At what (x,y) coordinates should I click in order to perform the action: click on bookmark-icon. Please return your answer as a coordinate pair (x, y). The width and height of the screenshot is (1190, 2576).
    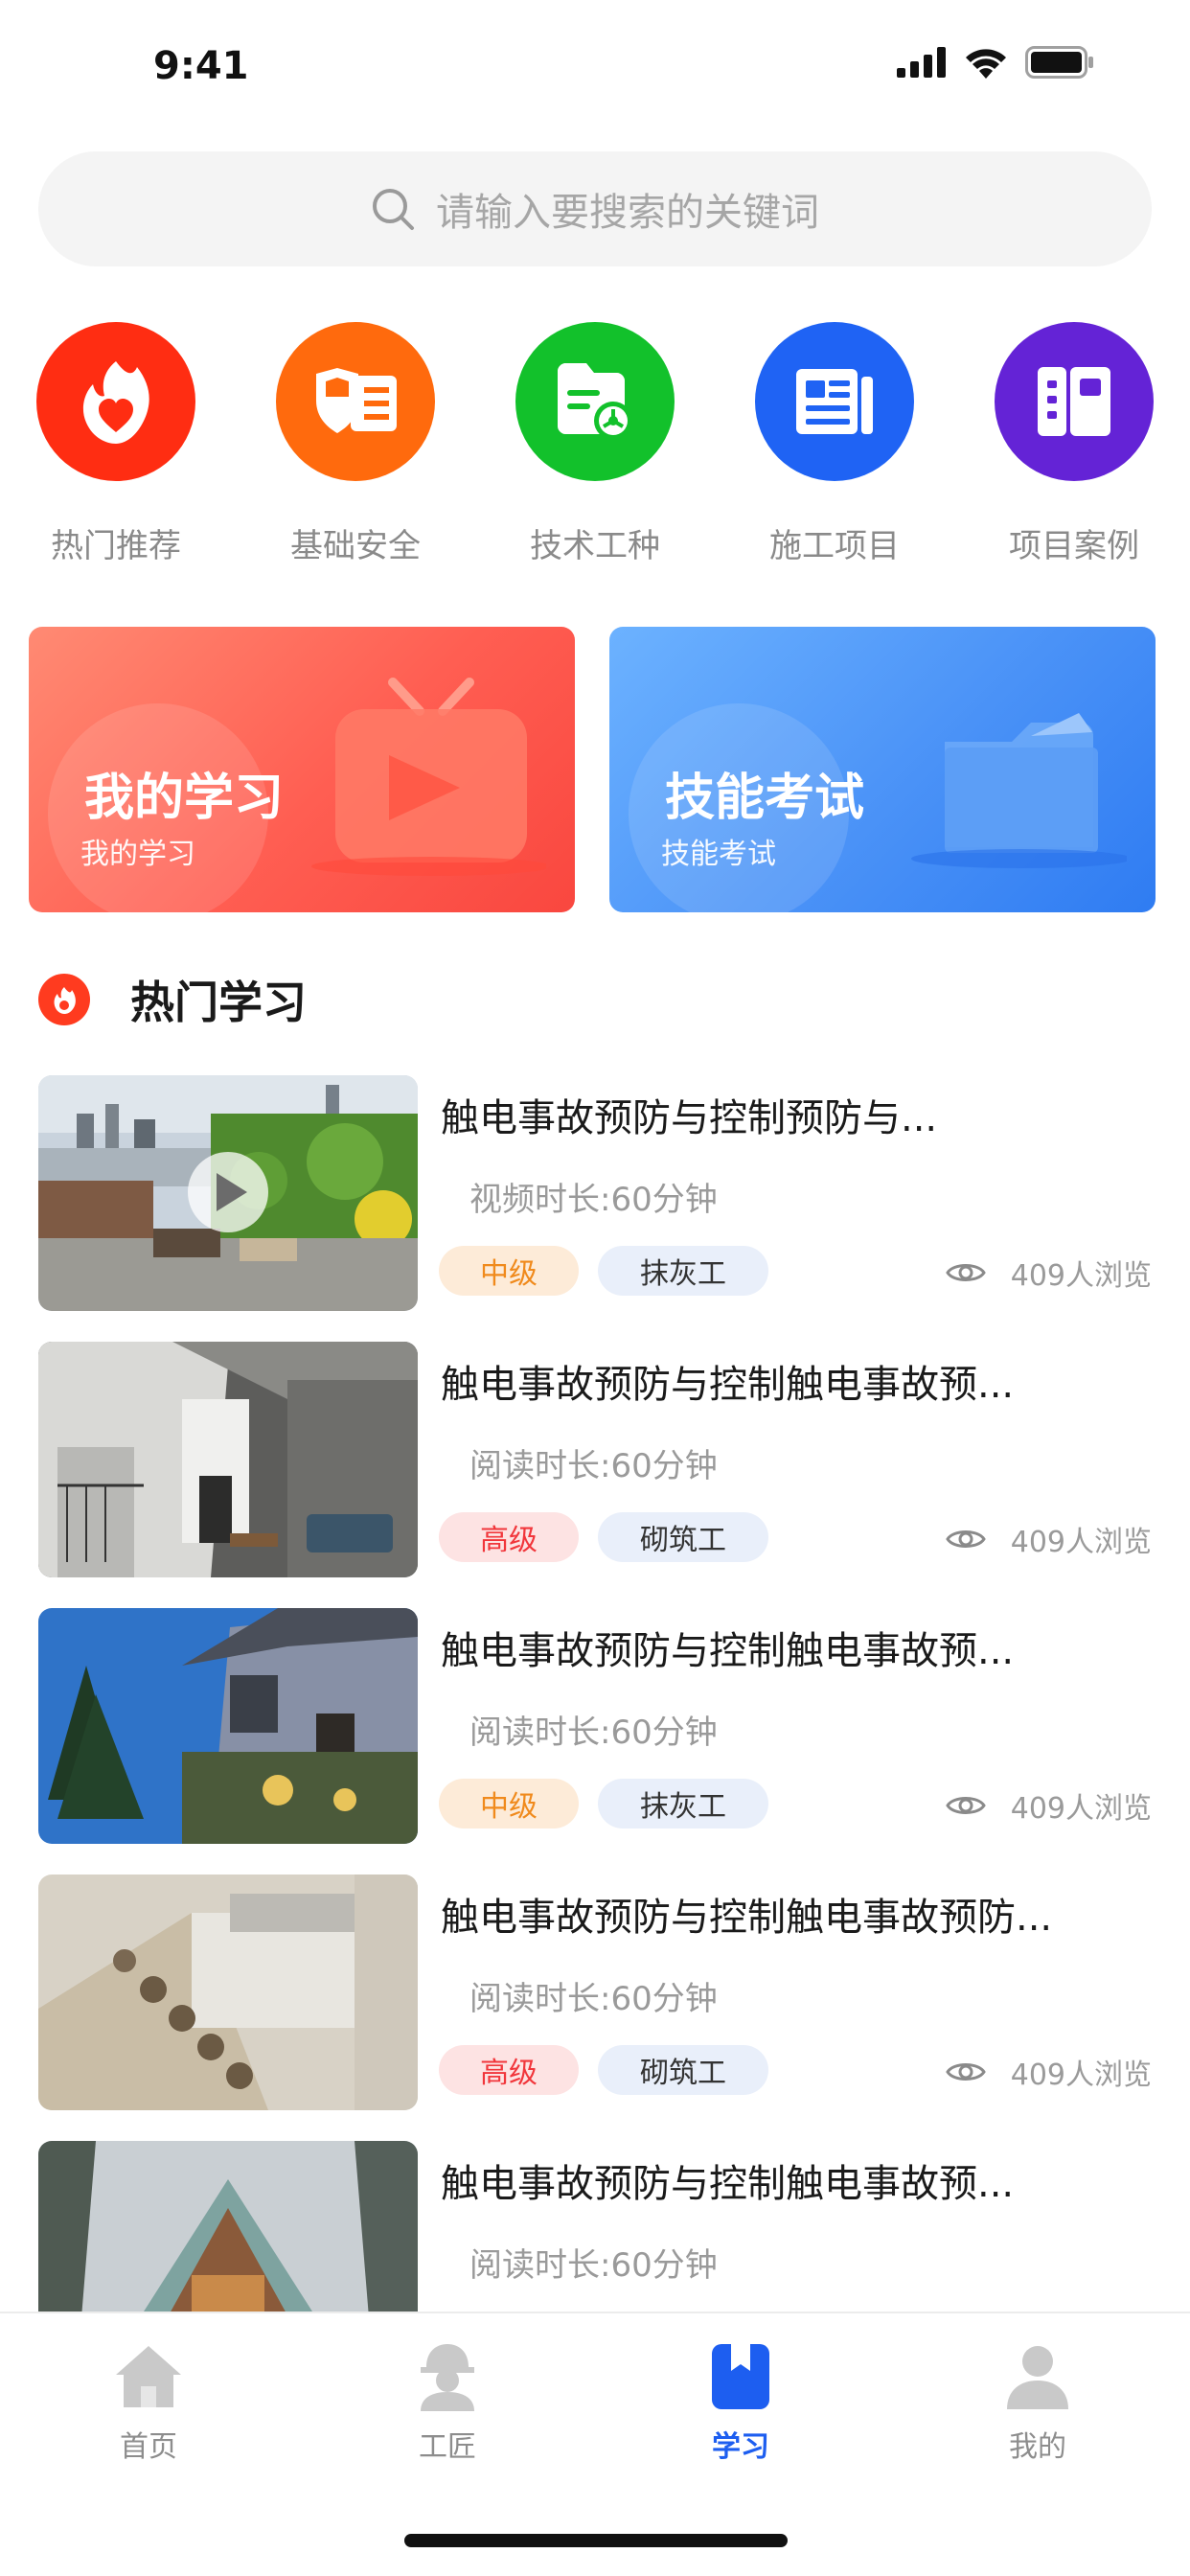
    Looking at the image, I should click on (741, 2376).